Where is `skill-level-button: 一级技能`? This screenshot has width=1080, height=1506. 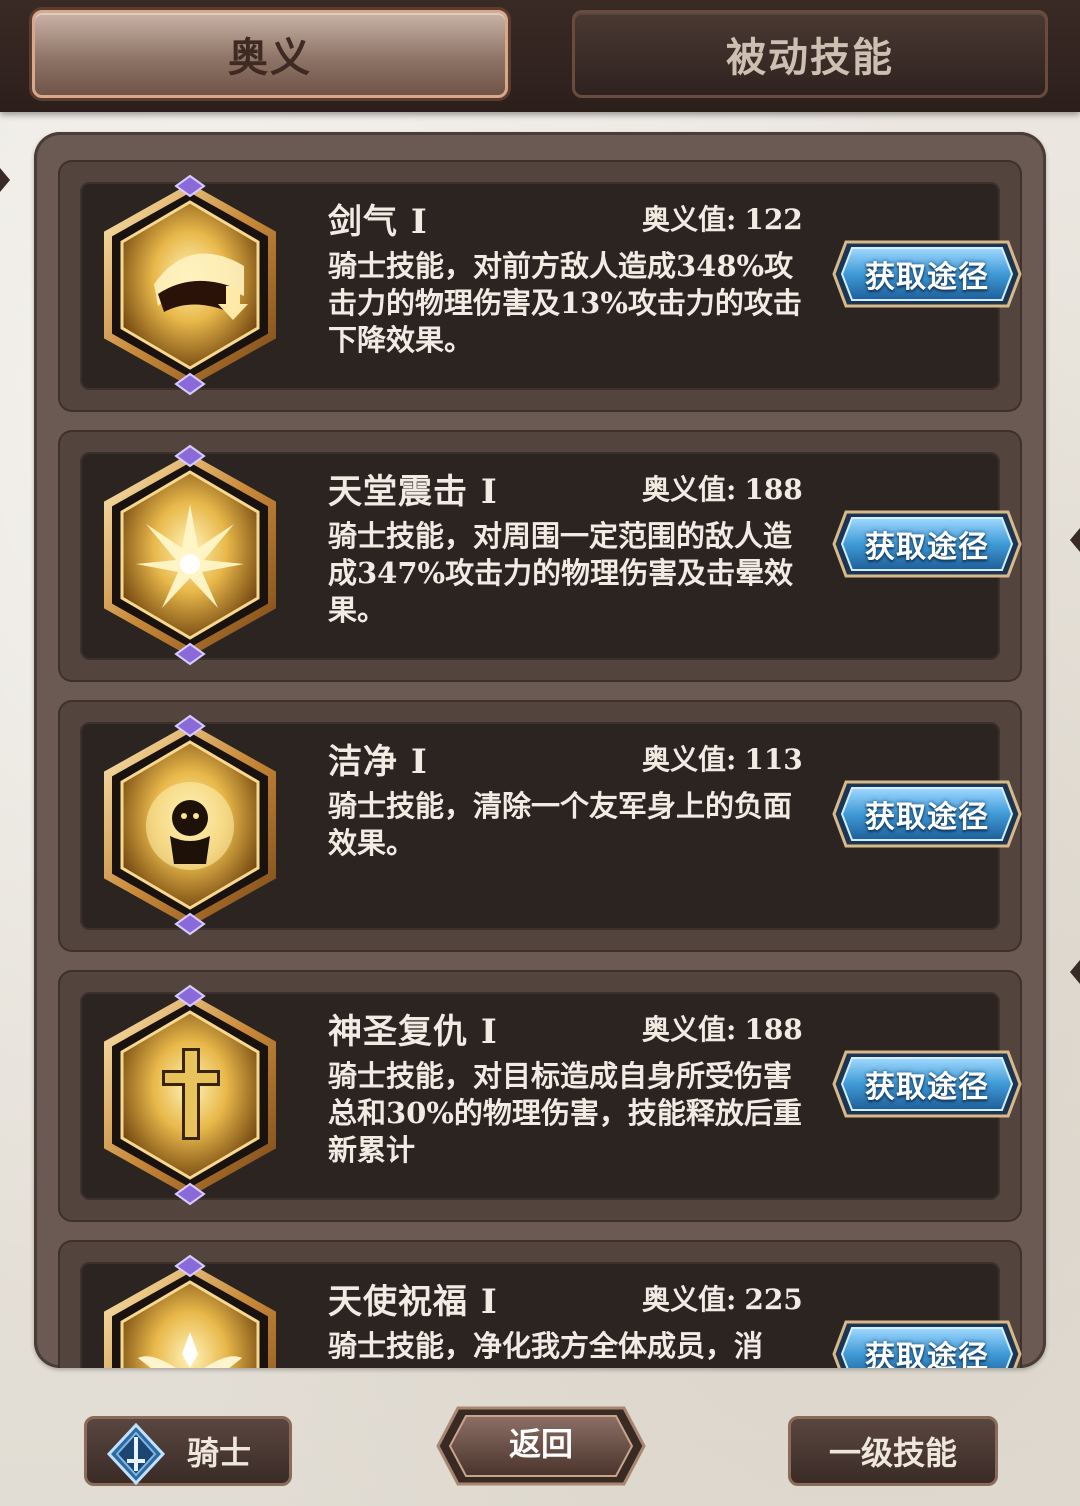 skill-level-button: 一级技能 is located at coordinates (893, 1451).